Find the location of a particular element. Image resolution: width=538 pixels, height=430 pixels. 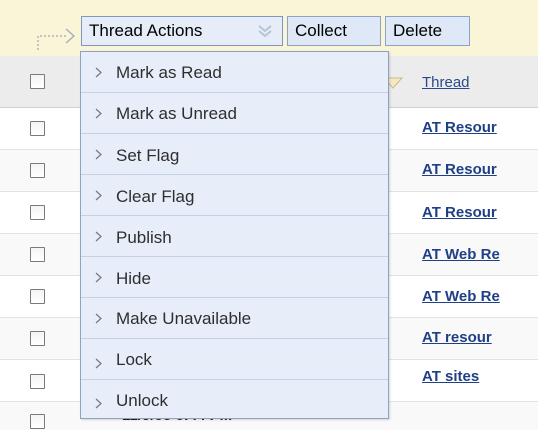

menu-item-lock: Lock is located at coordinates (234, 359).